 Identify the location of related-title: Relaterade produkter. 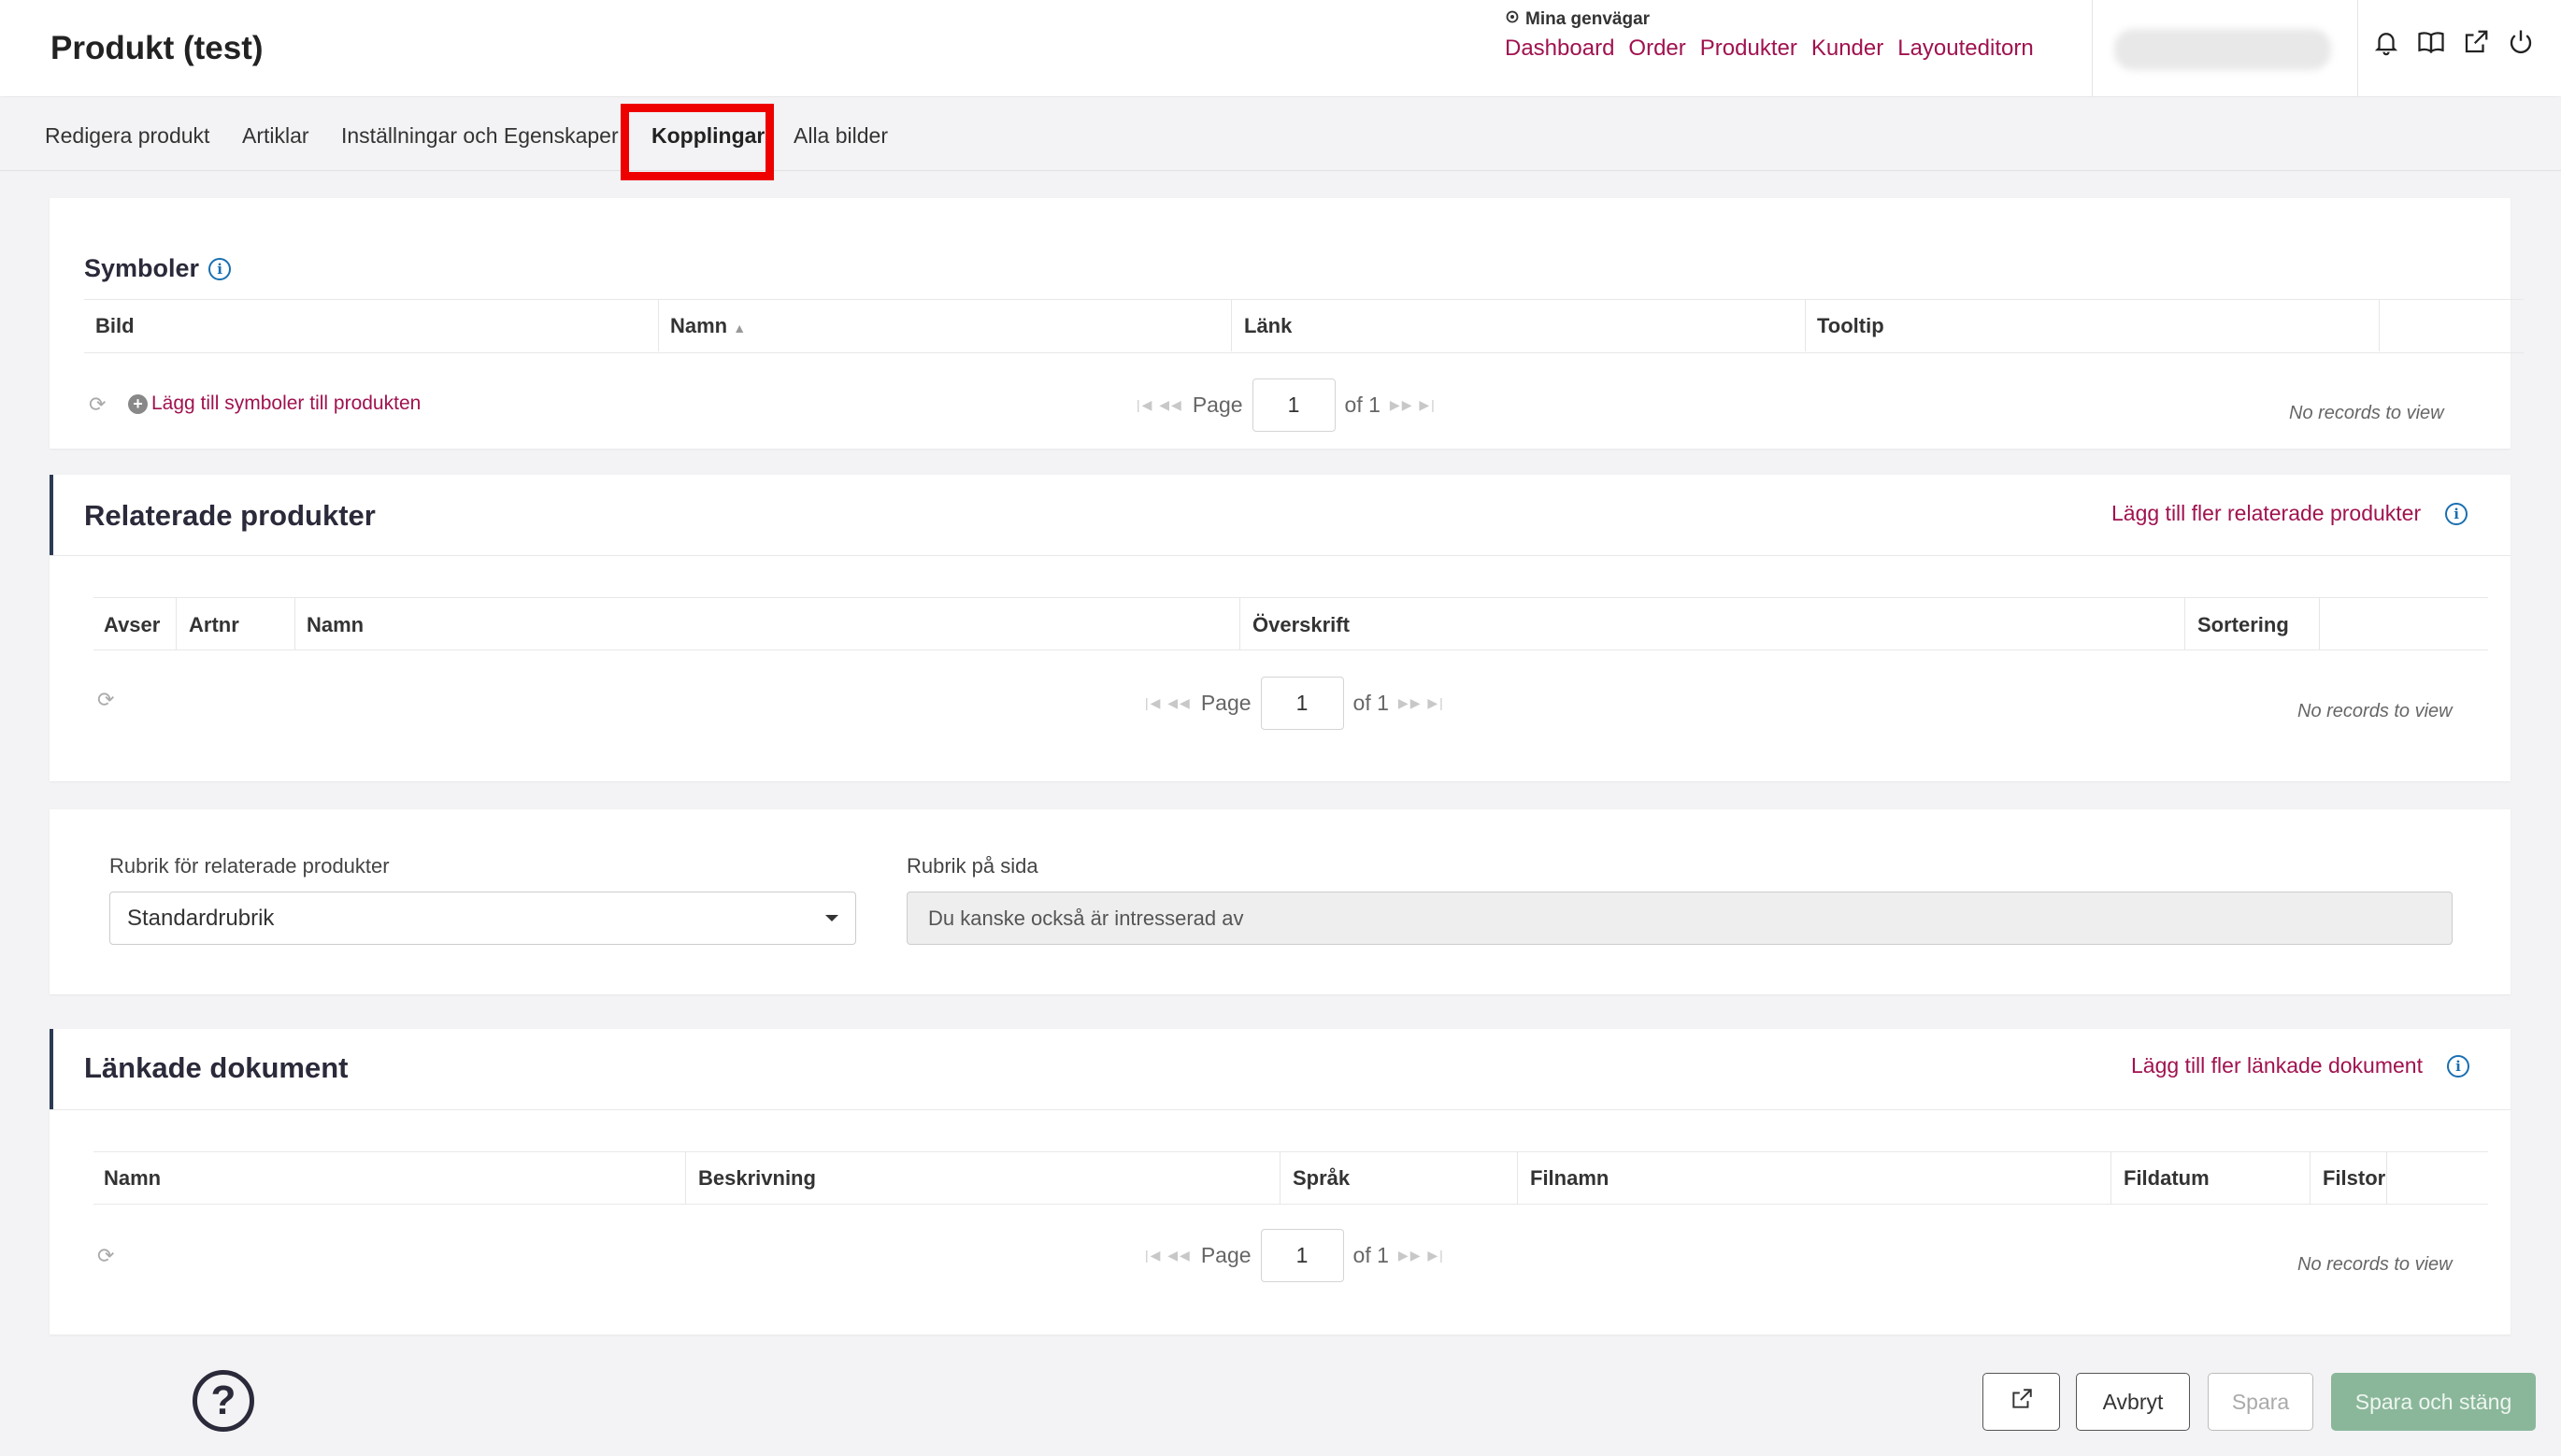
(230, 515).